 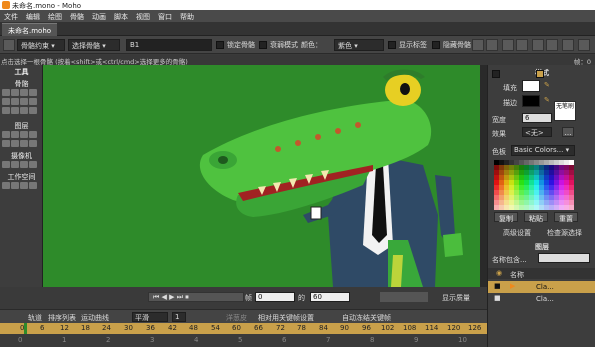 What do you see at coordinates (510, 103) in the screenshot?
I see `stroke-label: 描边` at bounding box center [510, 103].